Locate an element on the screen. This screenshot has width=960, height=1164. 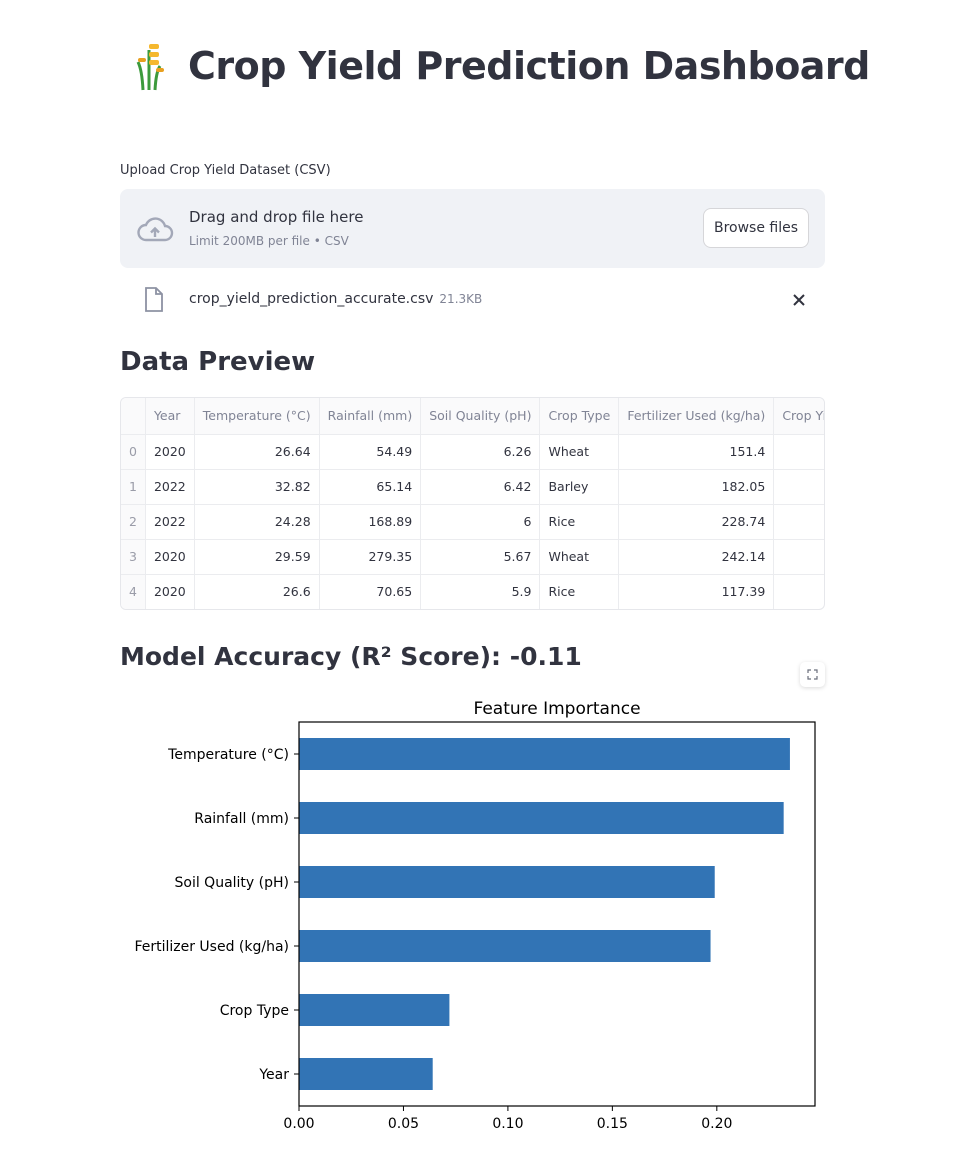
sheaf-of-rice-icon is located at coordinates (150, 67).